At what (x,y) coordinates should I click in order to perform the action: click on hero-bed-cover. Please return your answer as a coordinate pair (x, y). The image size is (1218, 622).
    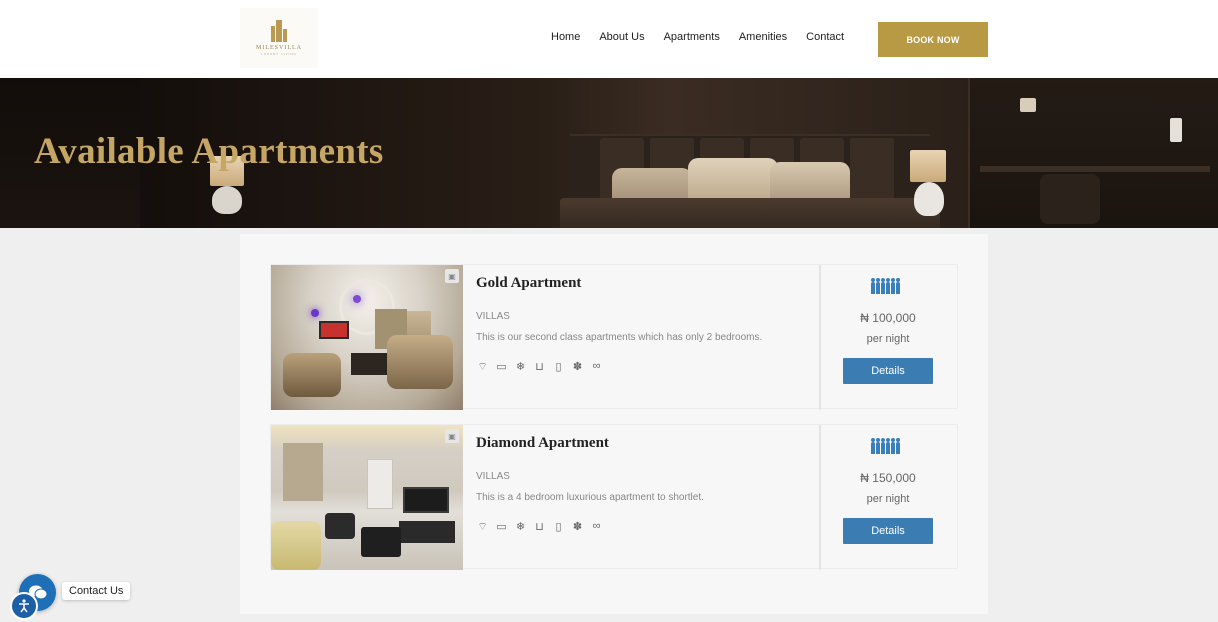
    Looking at the image, I should click on (750, 213).